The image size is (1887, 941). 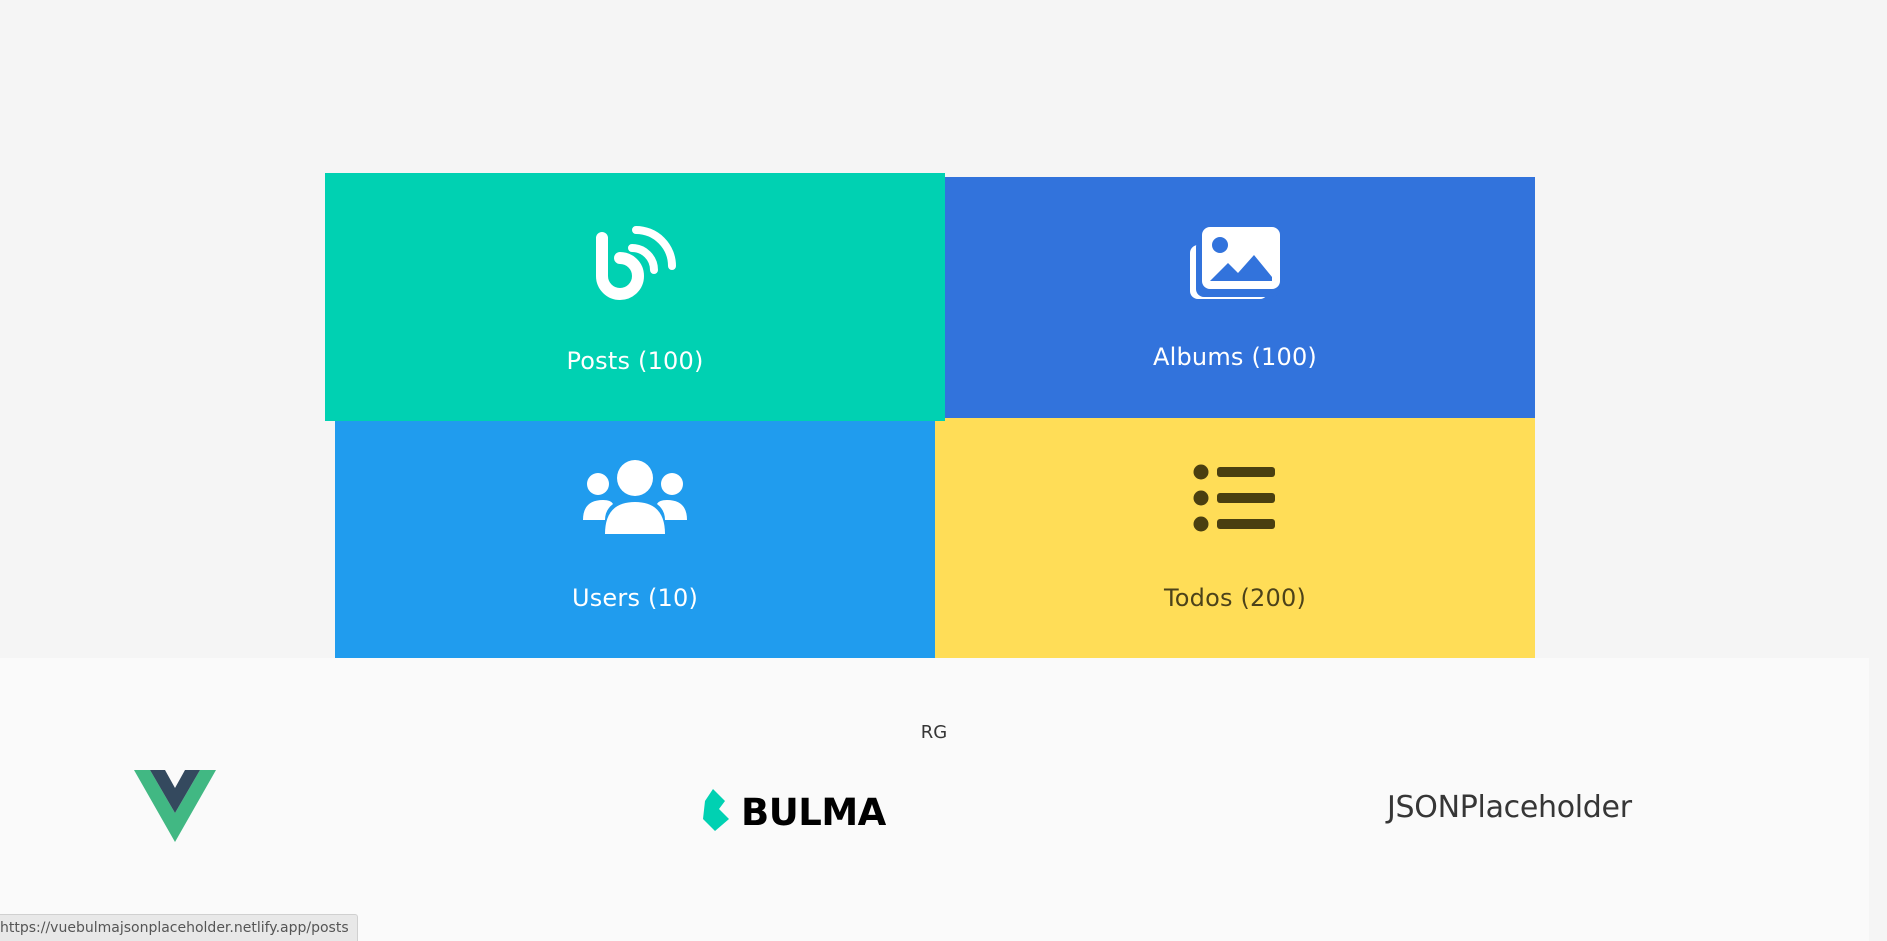 I want to click on rss-blog-icon, so click(x=635, y=261).